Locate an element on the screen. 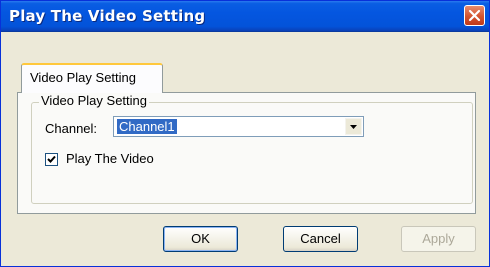 This screenshot has height=267, width=490. group-legend: Video Play Setting is located at coordinates (94, 100).